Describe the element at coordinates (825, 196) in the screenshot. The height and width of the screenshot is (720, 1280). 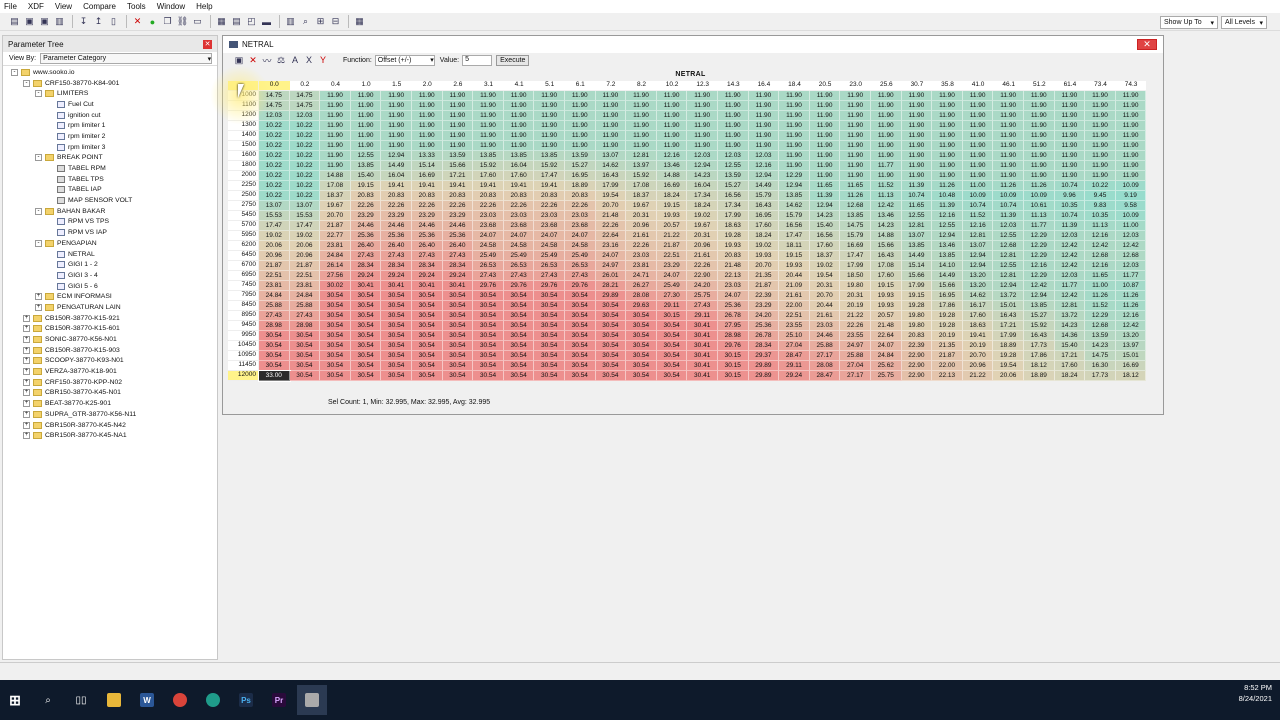
I see `table-cell: 11.39` at that location.